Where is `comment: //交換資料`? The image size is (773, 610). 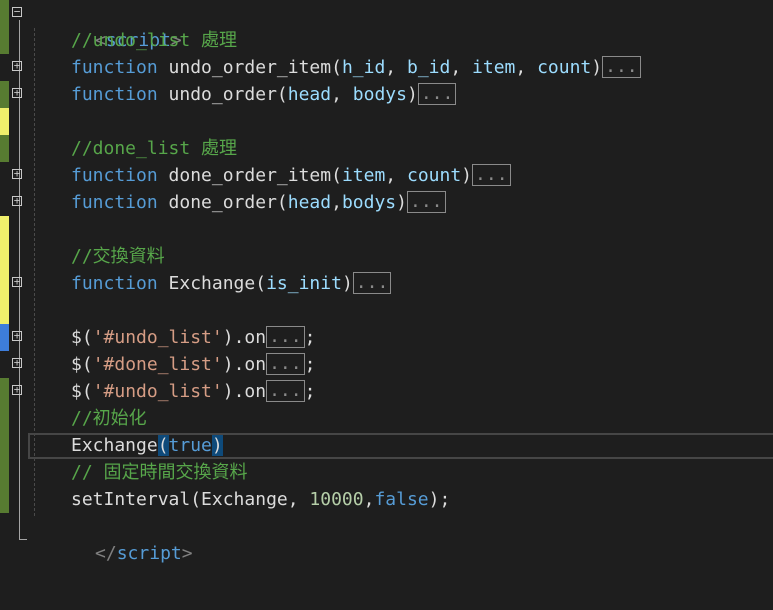
comment: //交換資料 is located at coordinates (118, 256).